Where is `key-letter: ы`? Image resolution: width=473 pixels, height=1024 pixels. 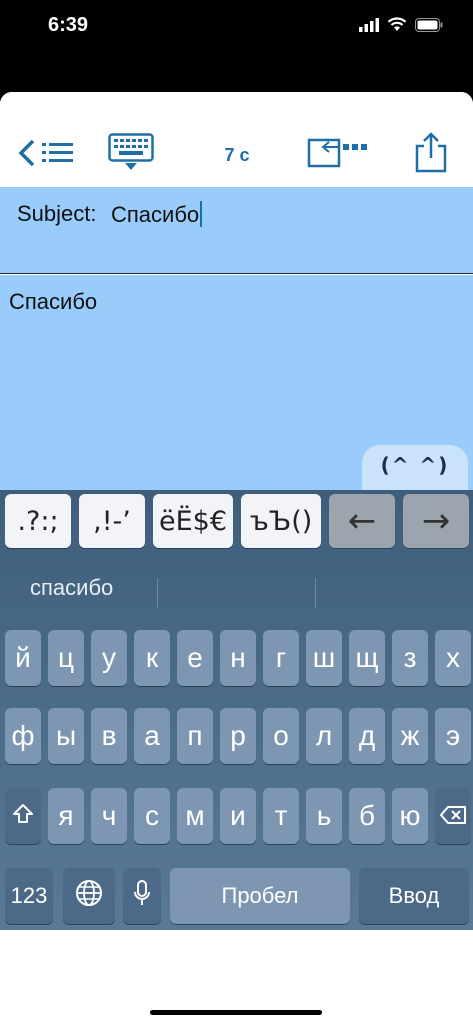
key-letter: ы is located at coordinates (66, 736).